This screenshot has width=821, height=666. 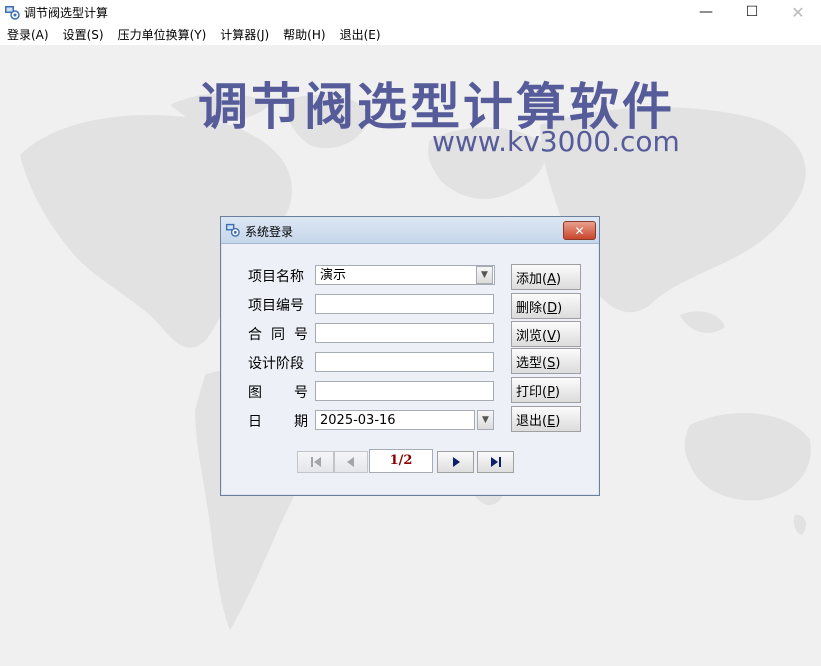 What do you see at coordinates (546, 361) in the screenshot?
I see `select-type-button: 选型(S)` at bounding box center [546, 361].